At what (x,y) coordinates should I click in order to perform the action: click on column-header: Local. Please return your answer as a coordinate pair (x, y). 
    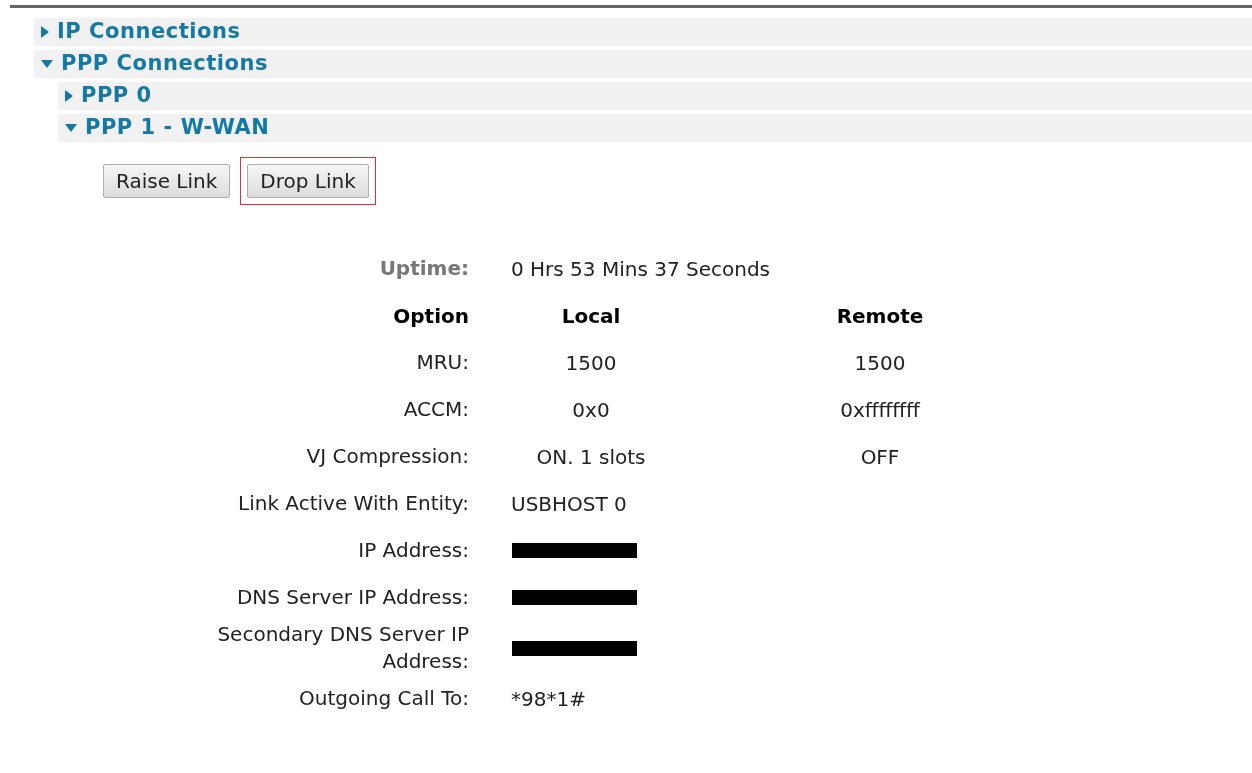
    Looking at the image, I should click on (591, 315).